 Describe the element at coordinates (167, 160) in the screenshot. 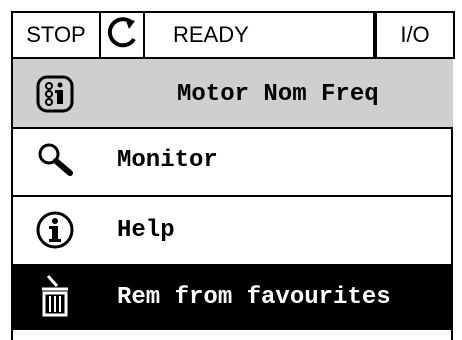

I see `menu-item-label: Monitor` at that location.